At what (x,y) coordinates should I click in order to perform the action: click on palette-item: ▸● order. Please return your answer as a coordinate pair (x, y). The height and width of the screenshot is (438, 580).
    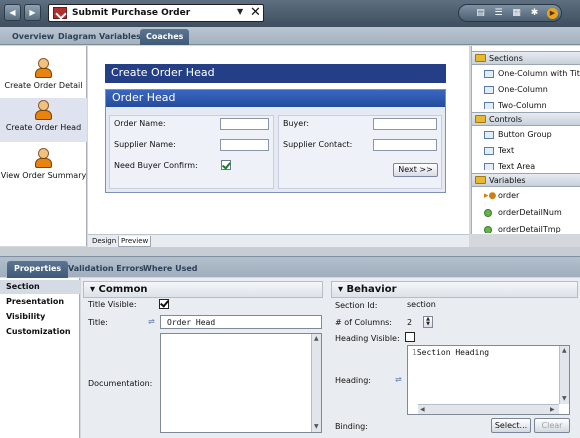
    Looking at the image, I should click on (526, 196).